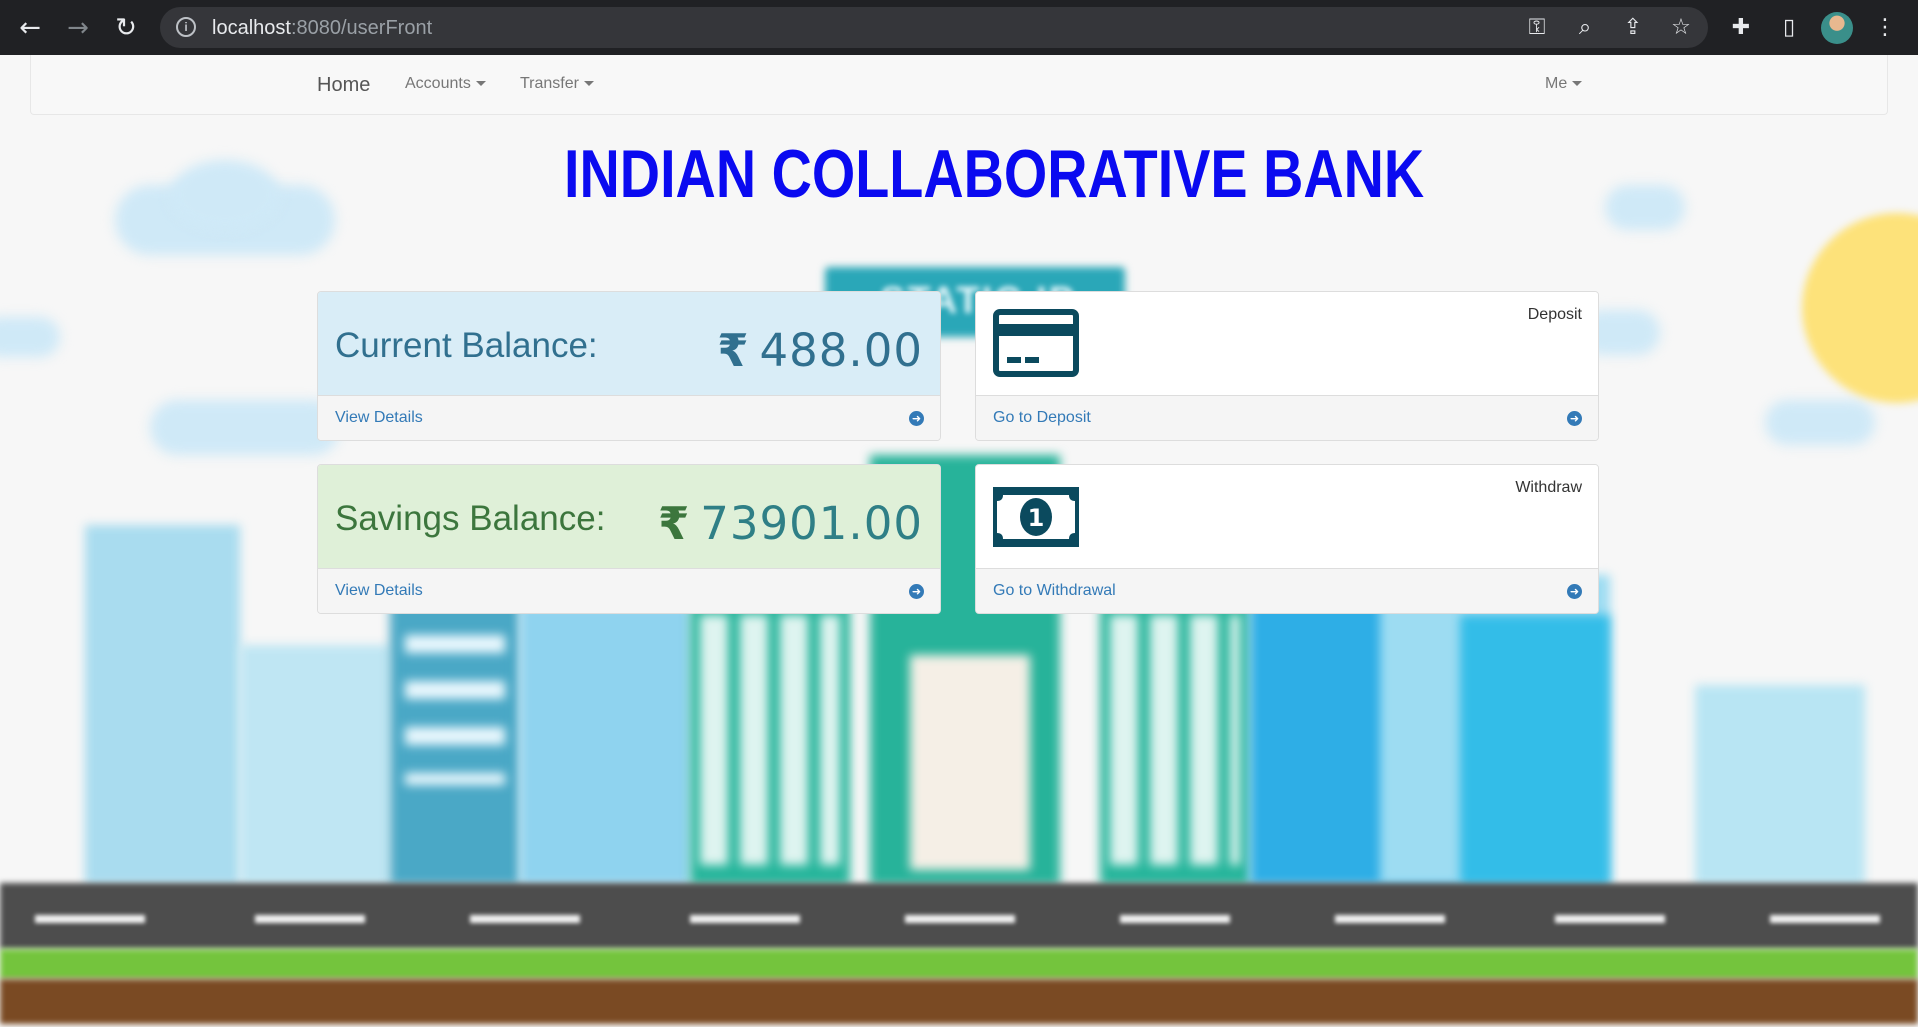 The width and height of the screenshot is (1918, 1027). I want to click on nav-me-dropdown: Me, so click(1564, 84).